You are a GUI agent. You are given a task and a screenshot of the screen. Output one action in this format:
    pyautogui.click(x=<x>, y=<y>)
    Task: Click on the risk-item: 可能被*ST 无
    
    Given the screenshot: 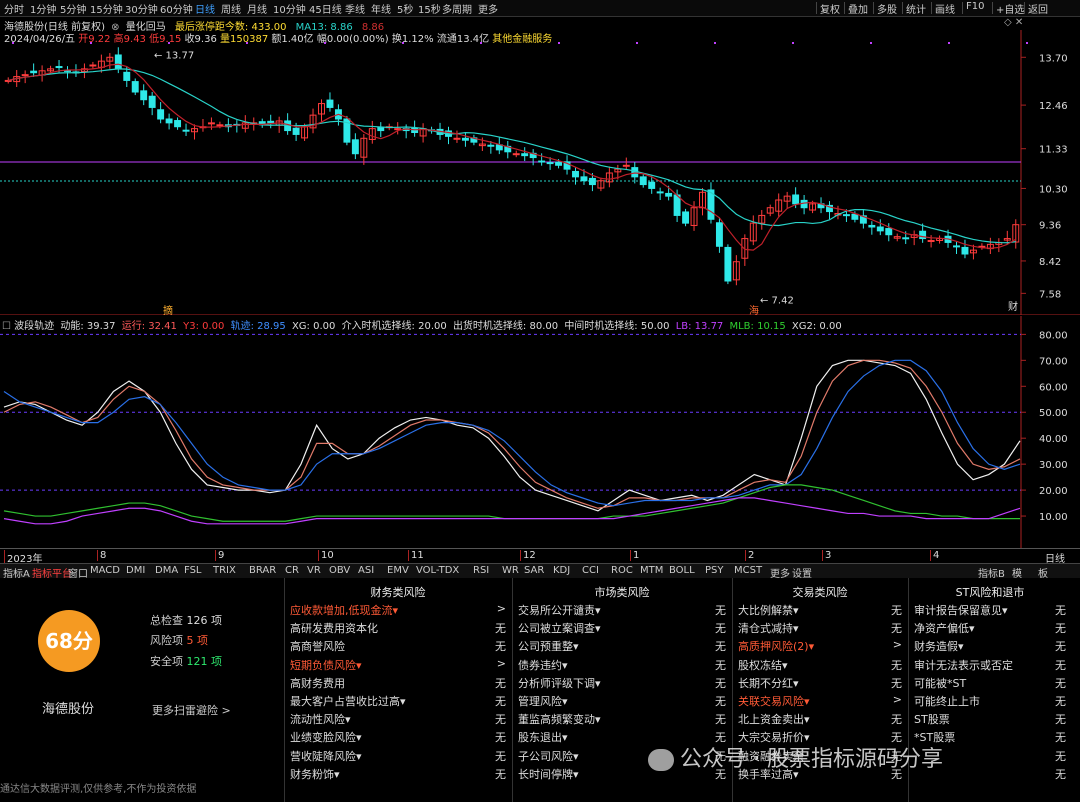 What is the action you would take?
    pyautogui.click(x=990, y=682)
    